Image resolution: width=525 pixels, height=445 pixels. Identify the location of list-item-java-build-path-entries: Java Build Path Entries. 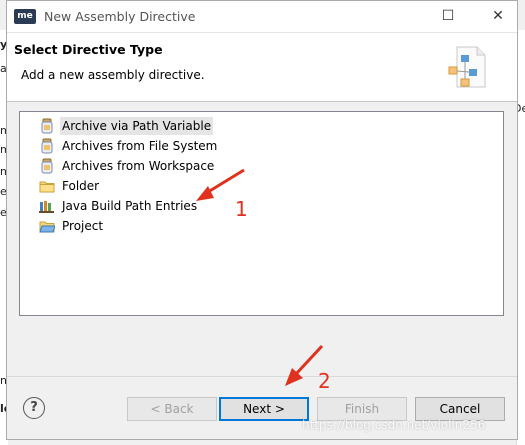
(119, 206).